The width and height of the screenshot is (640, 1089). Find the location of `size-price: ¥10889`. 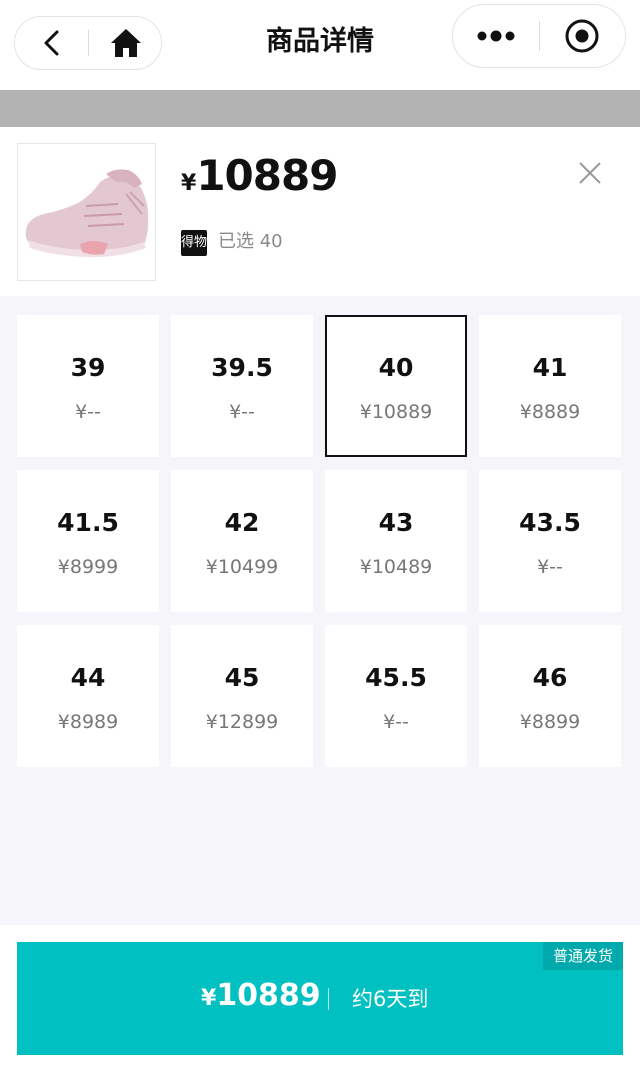

size-price: ¥10889 is located at coordinates (396, 412).